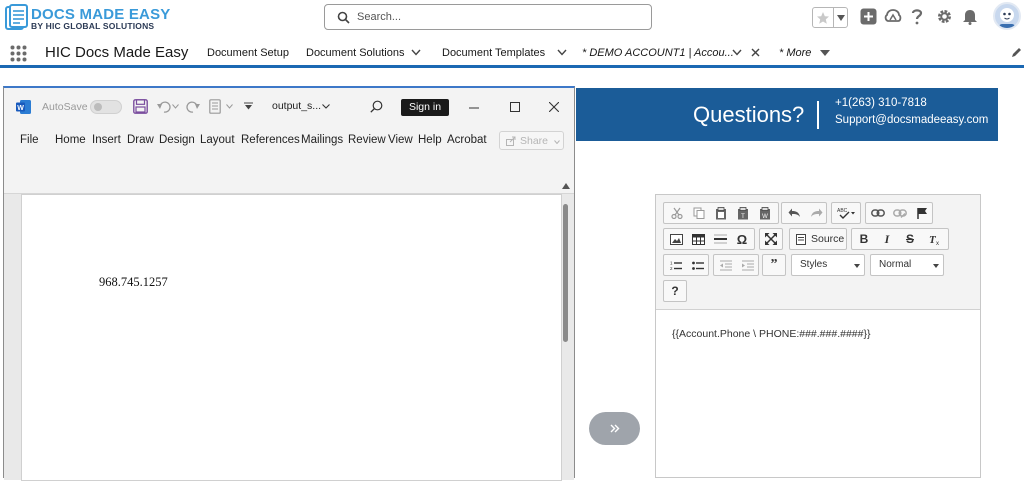  Describe the element at coordinates (416, 52) in the screenshot. I see `document-solutions-chevron-down-icon` at that location.